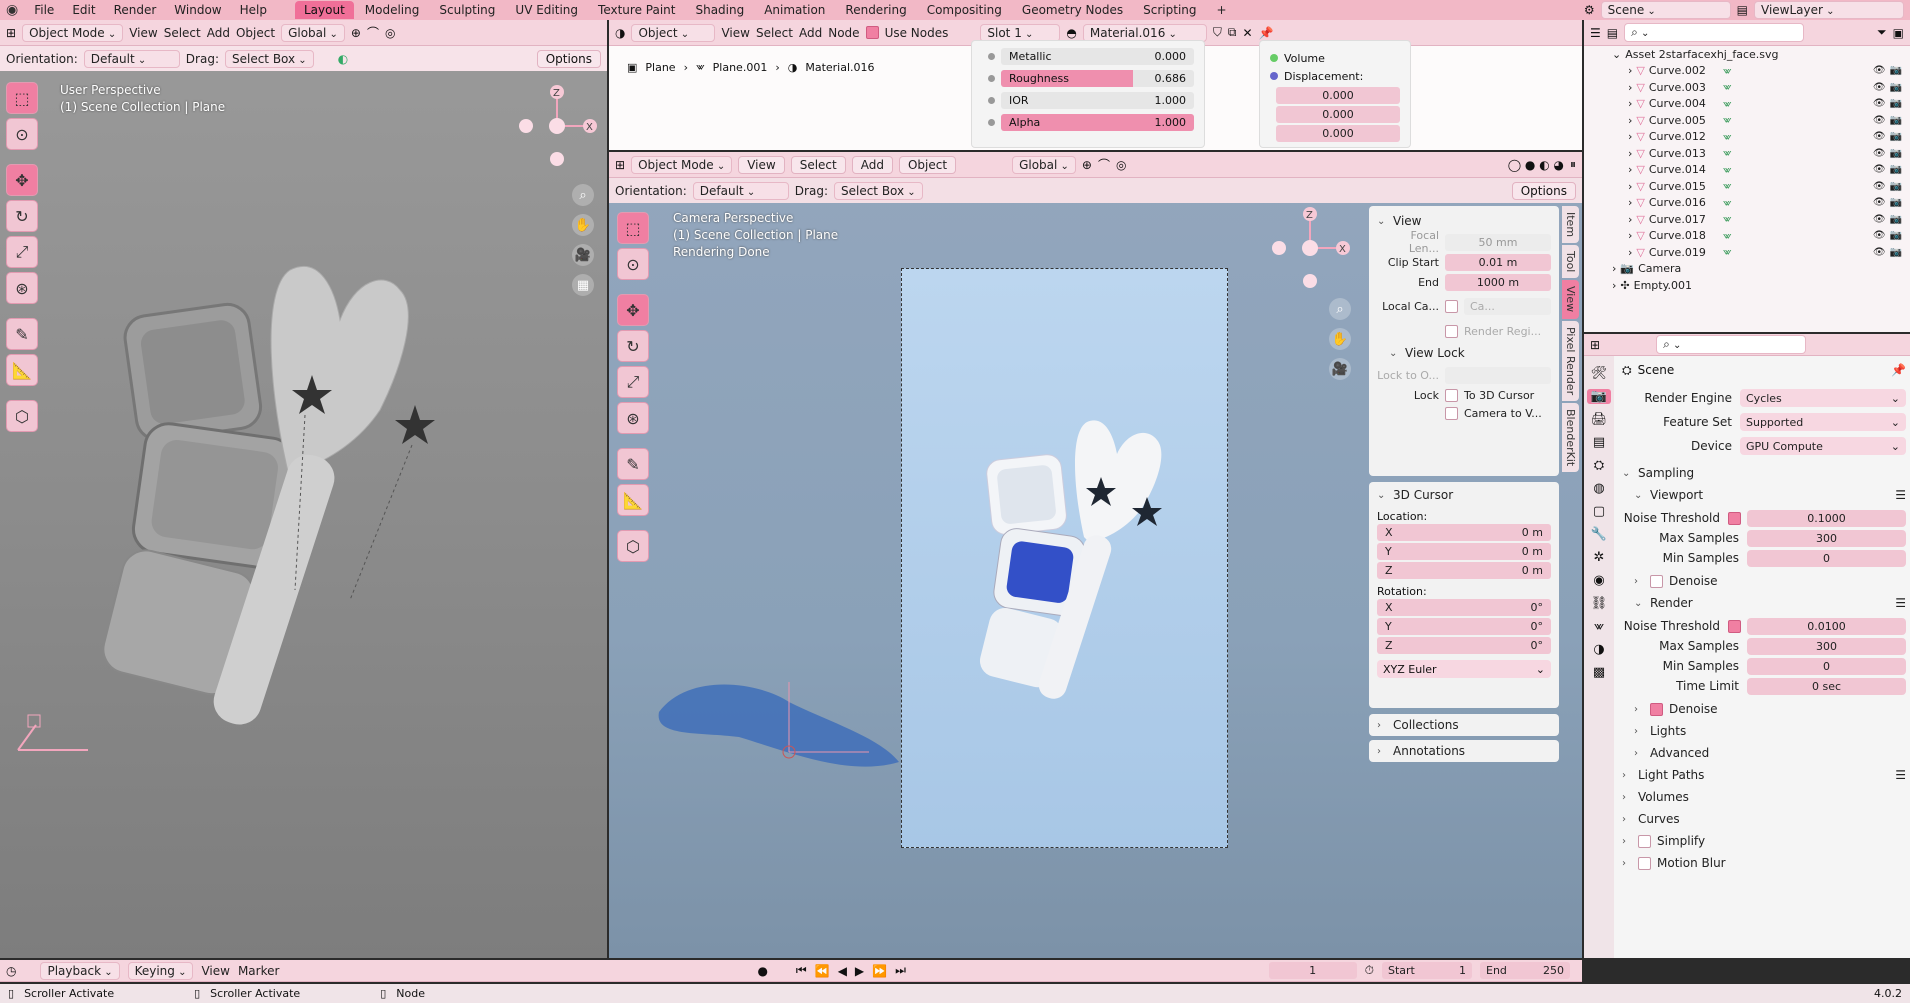 The width and height of the screenshot is (1910, 1003). Describe the element at coordinates (583, 195) in the screenshot. I see `zoom-icon: ⌕` at that location.